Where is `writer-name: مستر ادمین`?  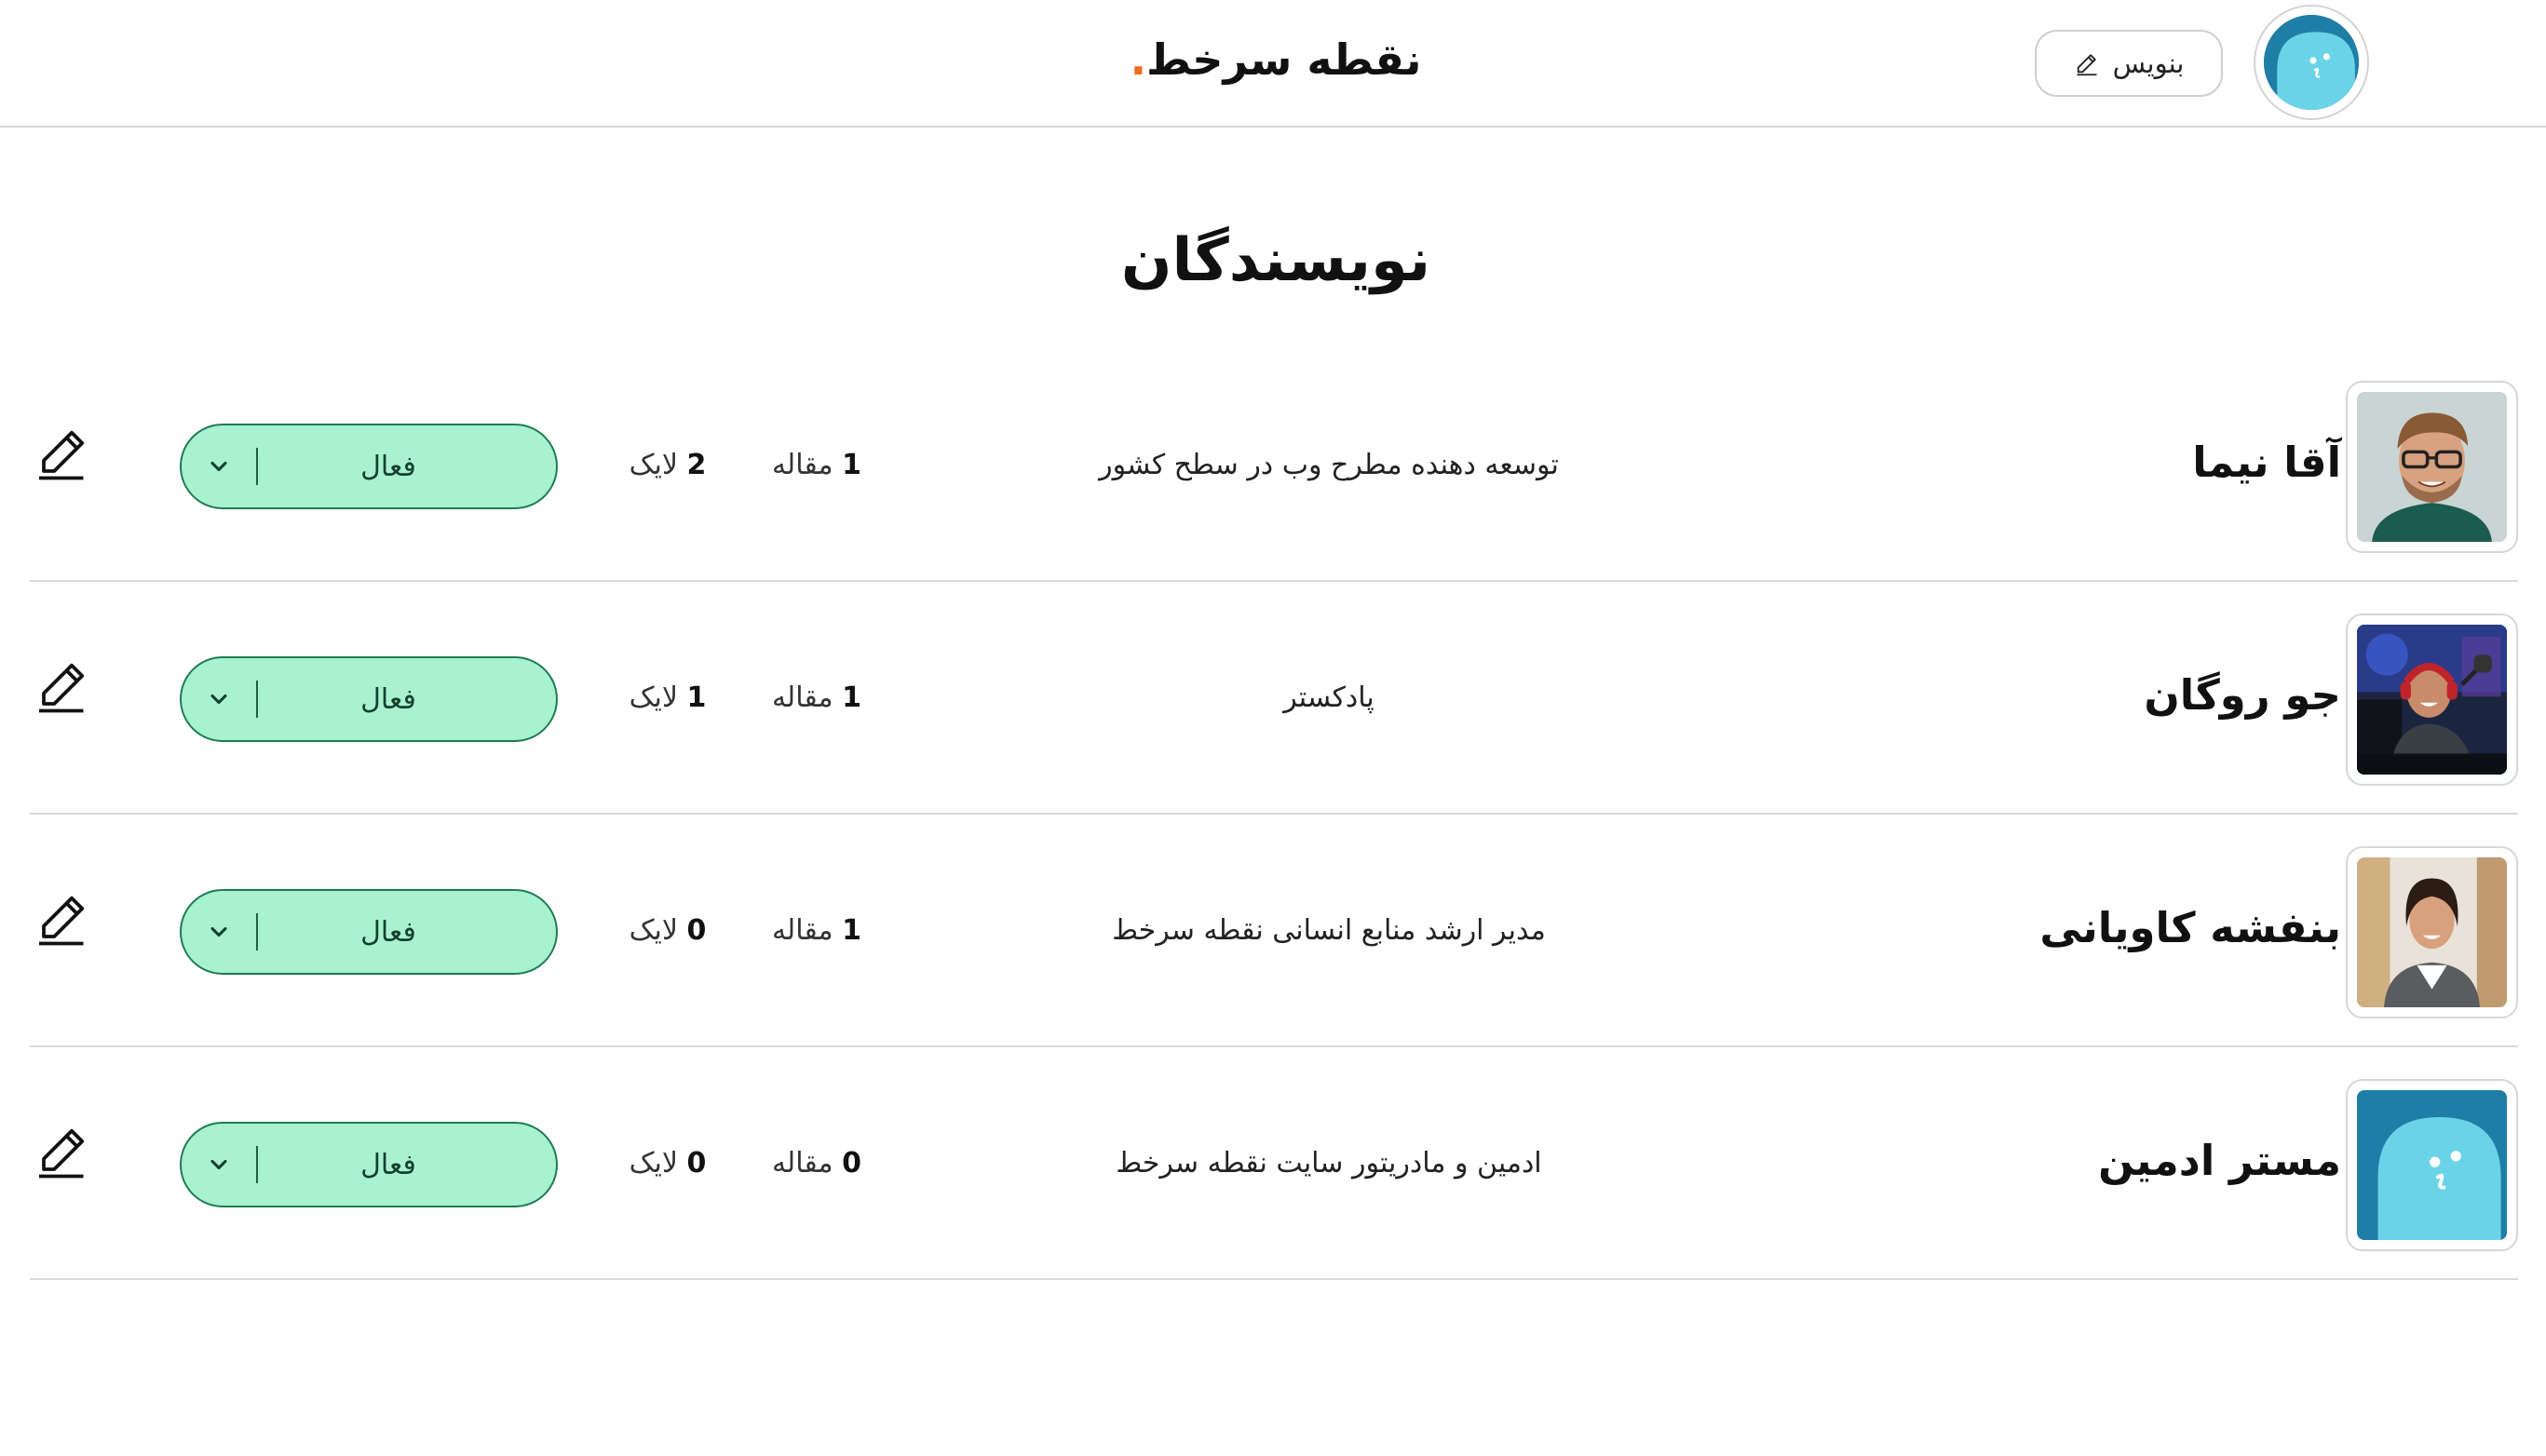 writer-name: مستر ادمین is located at coordinates (2061, 1161).